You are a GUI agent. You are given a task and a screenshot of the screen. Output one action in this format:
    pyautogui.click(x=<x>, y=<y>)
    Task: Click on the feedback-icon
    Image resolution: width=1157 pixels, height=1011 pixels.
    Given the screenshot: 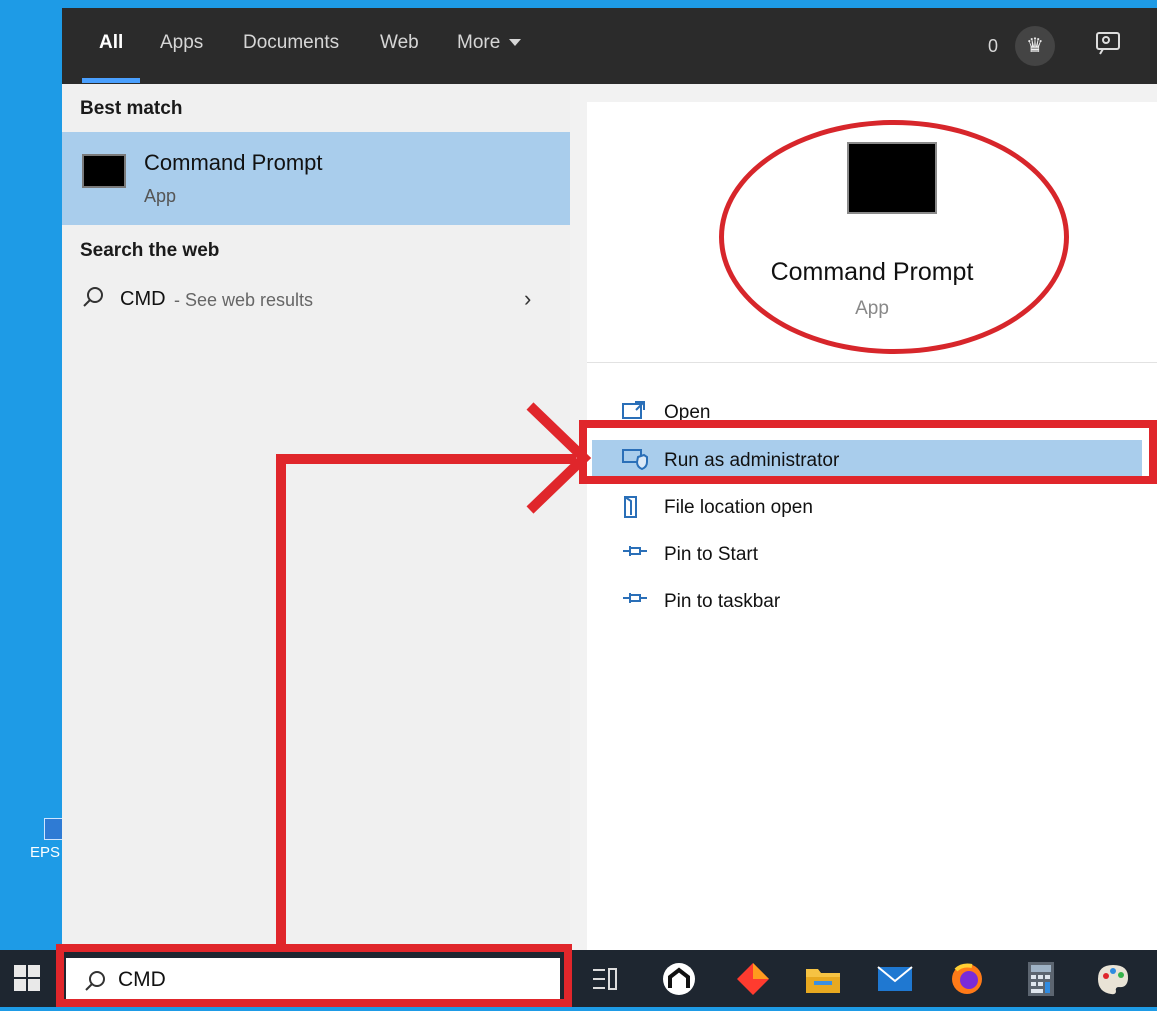 What is the action you would take?
    pyautogui.click(x=1109, y=45)
    